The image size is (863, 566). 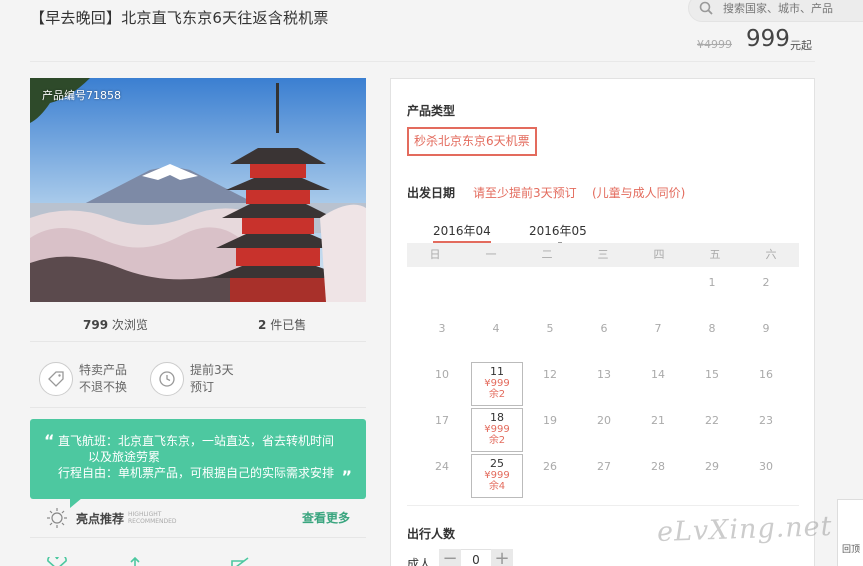 What do you see at coordinates (604, 466) in the screenshot?
I see `calendar-day: 27` at bounding box center [604, 466].